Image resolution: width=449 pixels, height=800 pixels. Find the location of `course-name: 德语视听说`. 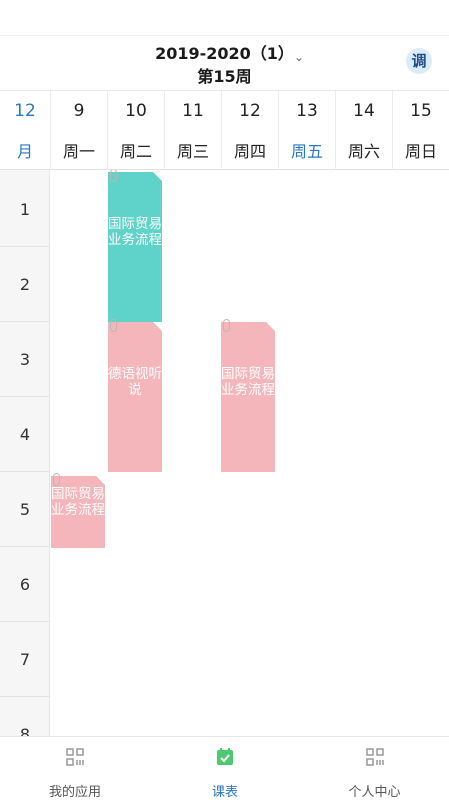

course-name: 德语视听说 is located at coordinates (135, 382).